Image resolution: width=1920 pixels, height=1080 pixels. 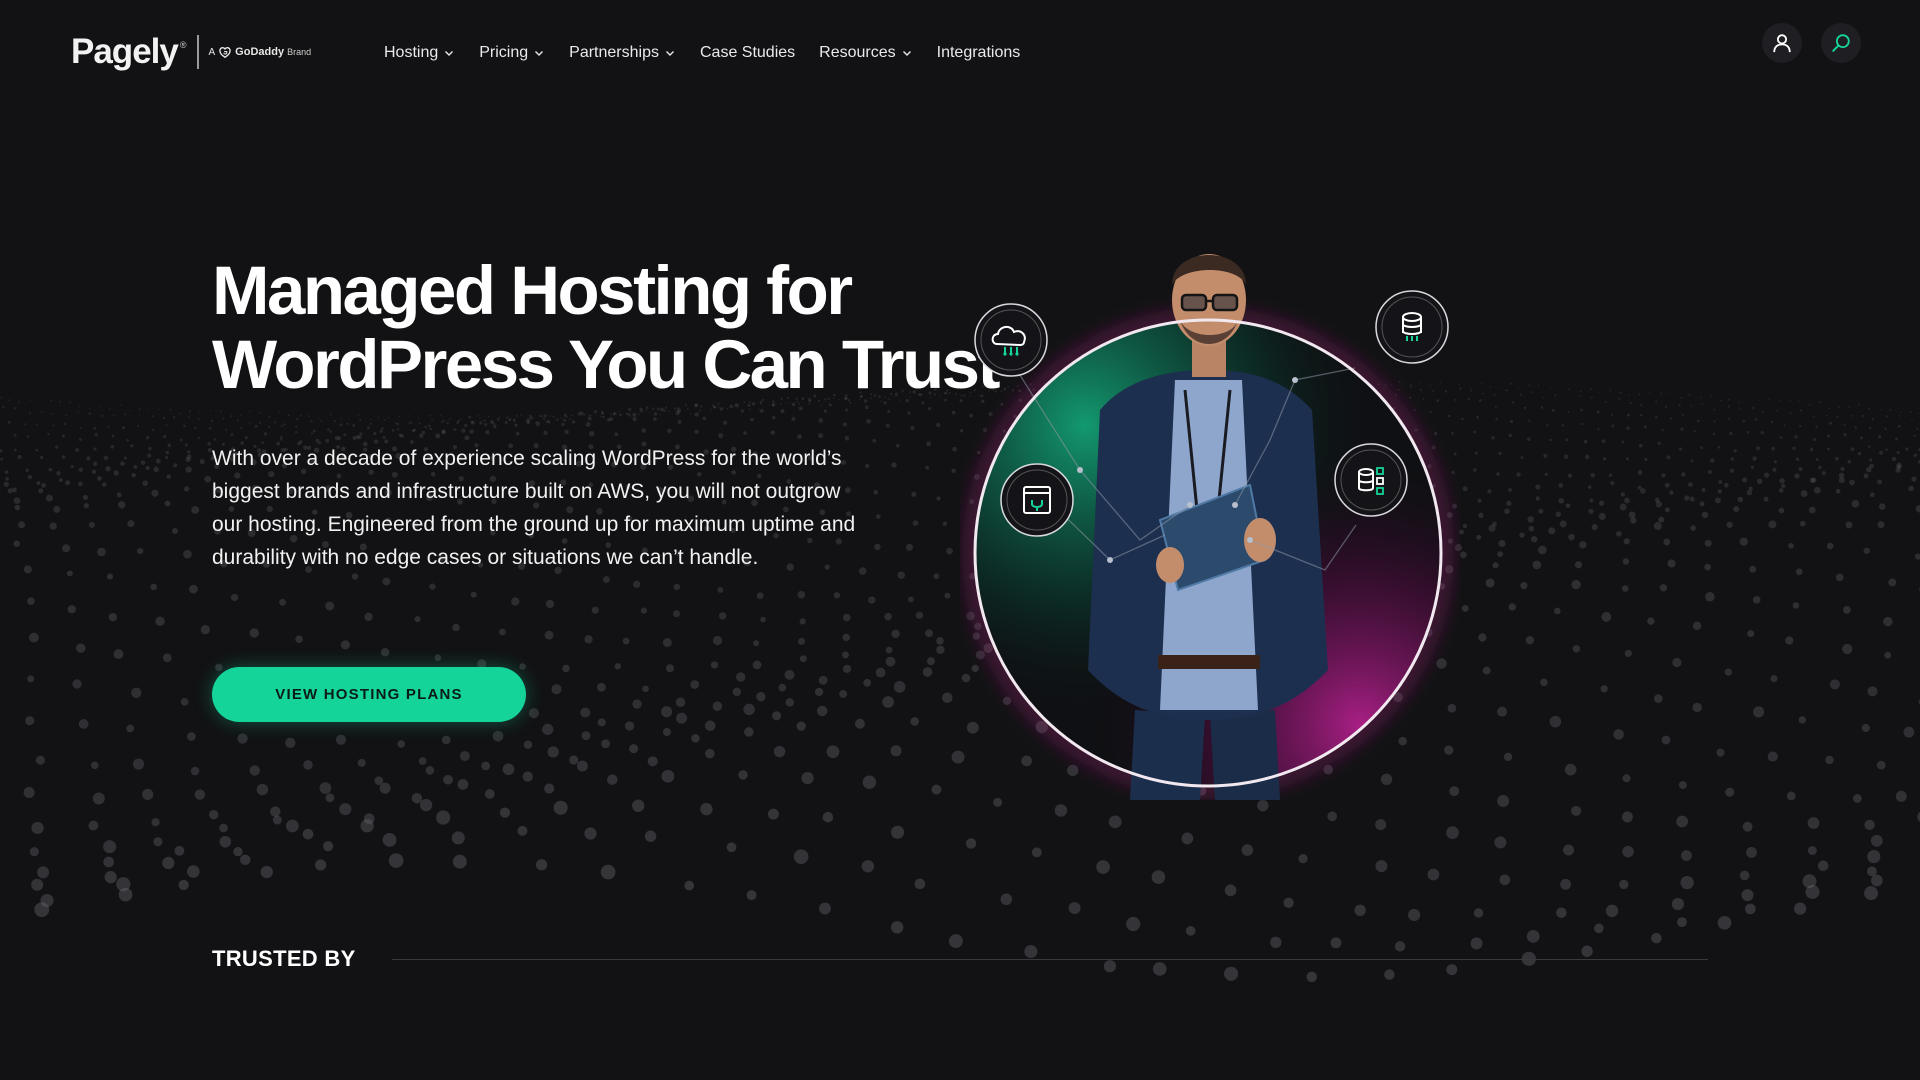 I want to click on brand-name: GoDaddy, so click(x=260, y=52).